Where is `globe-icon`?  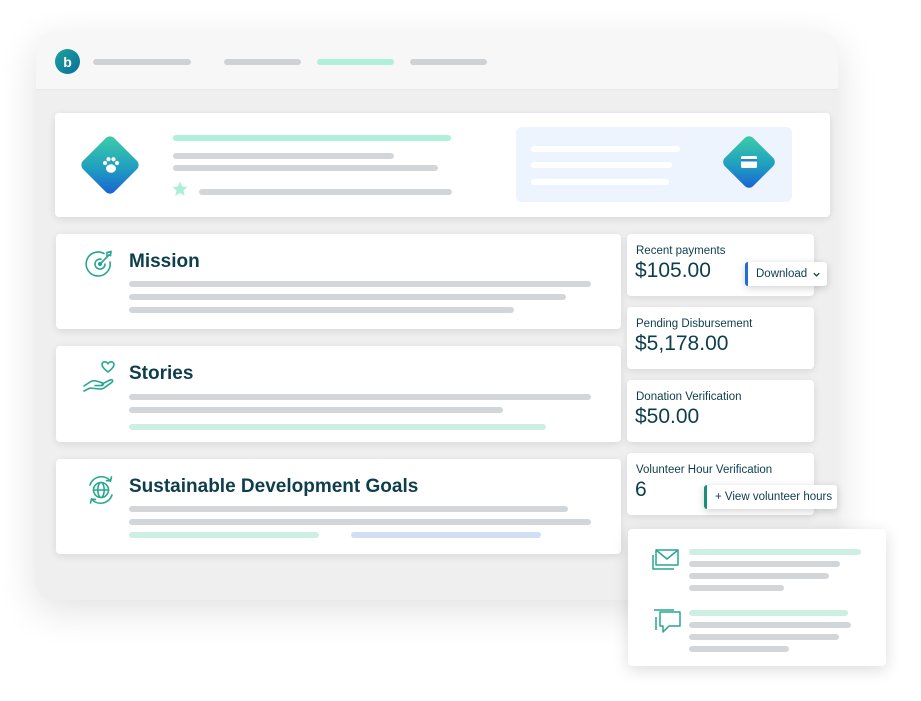 globe-icon is located at coordinates (101, 490).